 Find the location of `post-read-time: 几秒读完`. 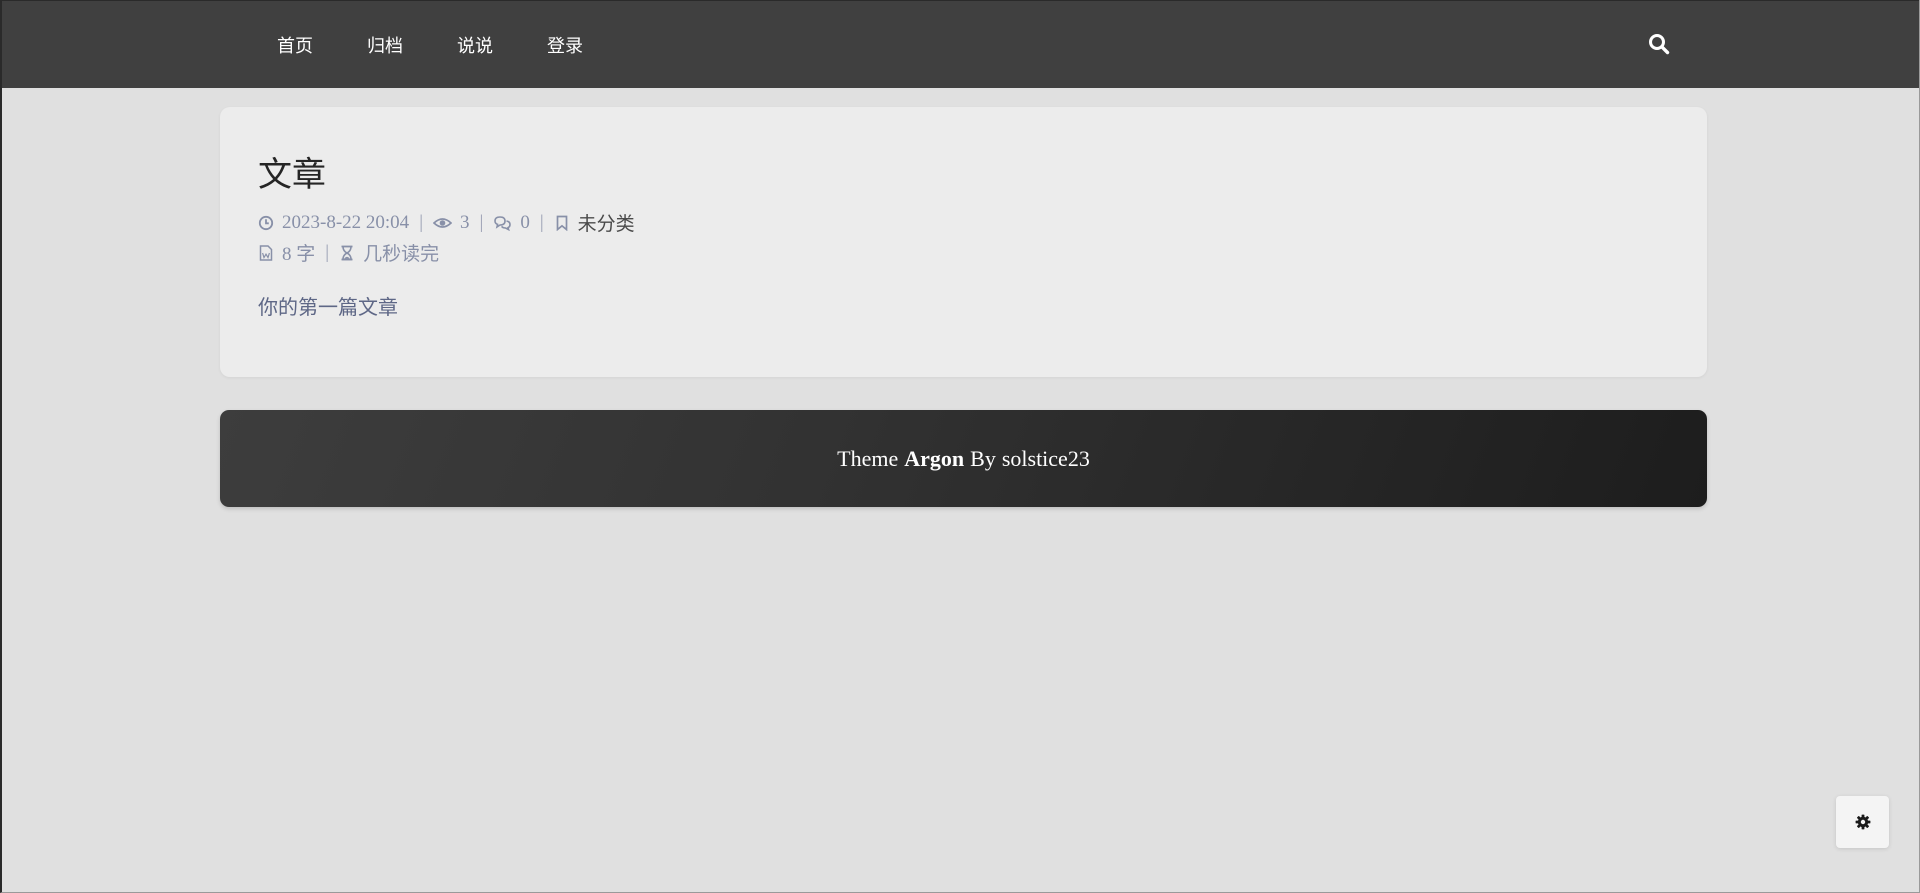

post-read-time: 几秒读完 is located at coordinates (389, 252).